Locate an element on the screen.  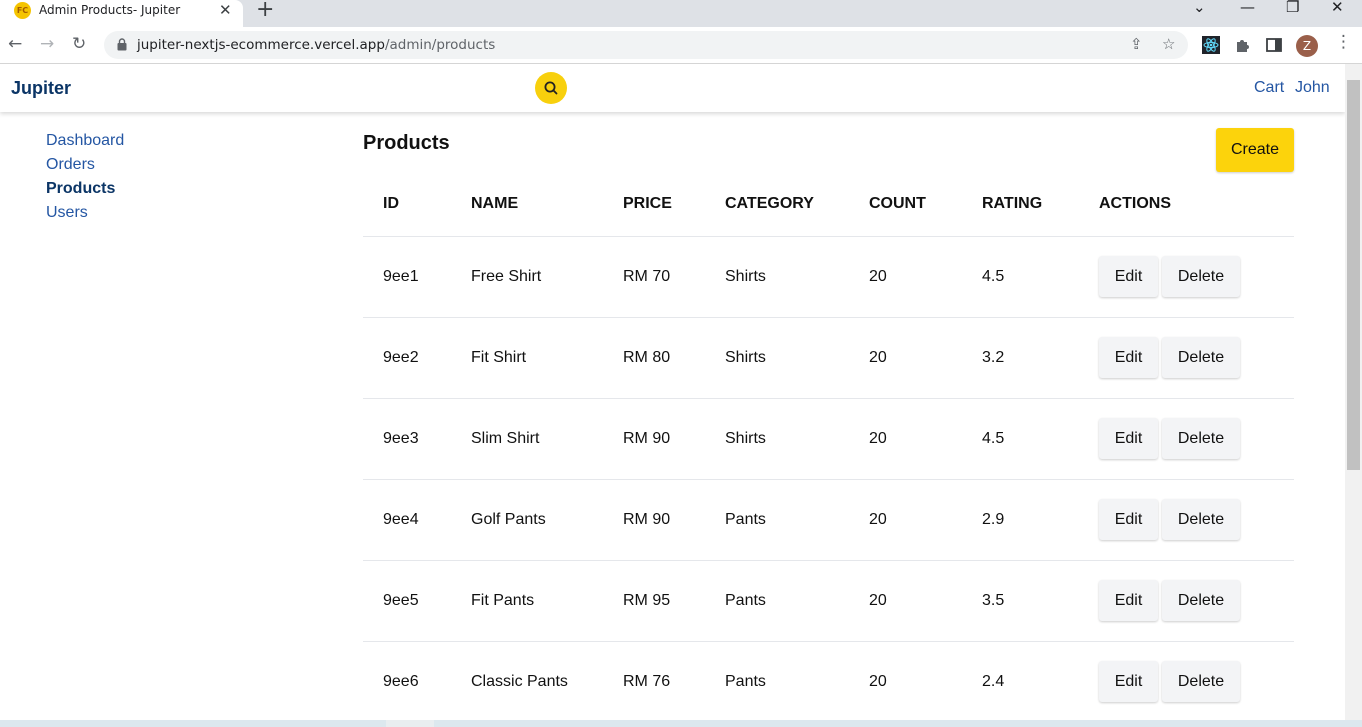
site-header: Jupiter Cart John is located at coordinates (672, 88).